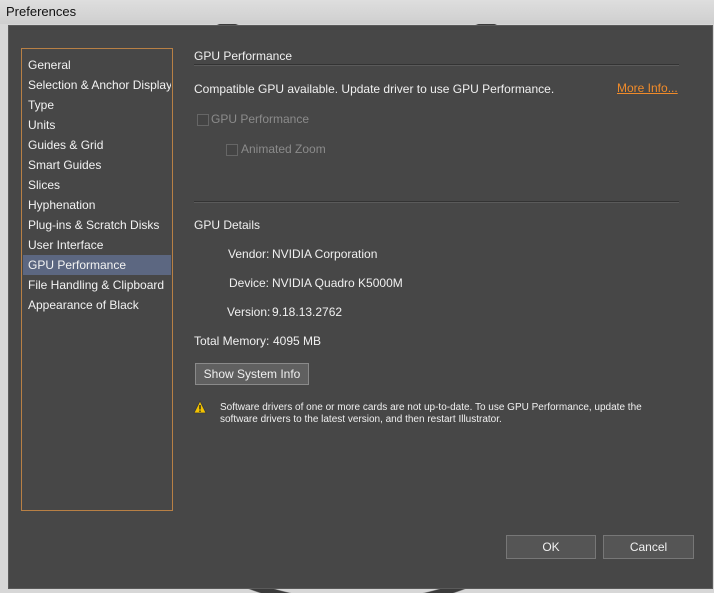 The width and height of the screenshot is (714, 593). I want to click on vendor-label: Vendor:, so click(249, 254).